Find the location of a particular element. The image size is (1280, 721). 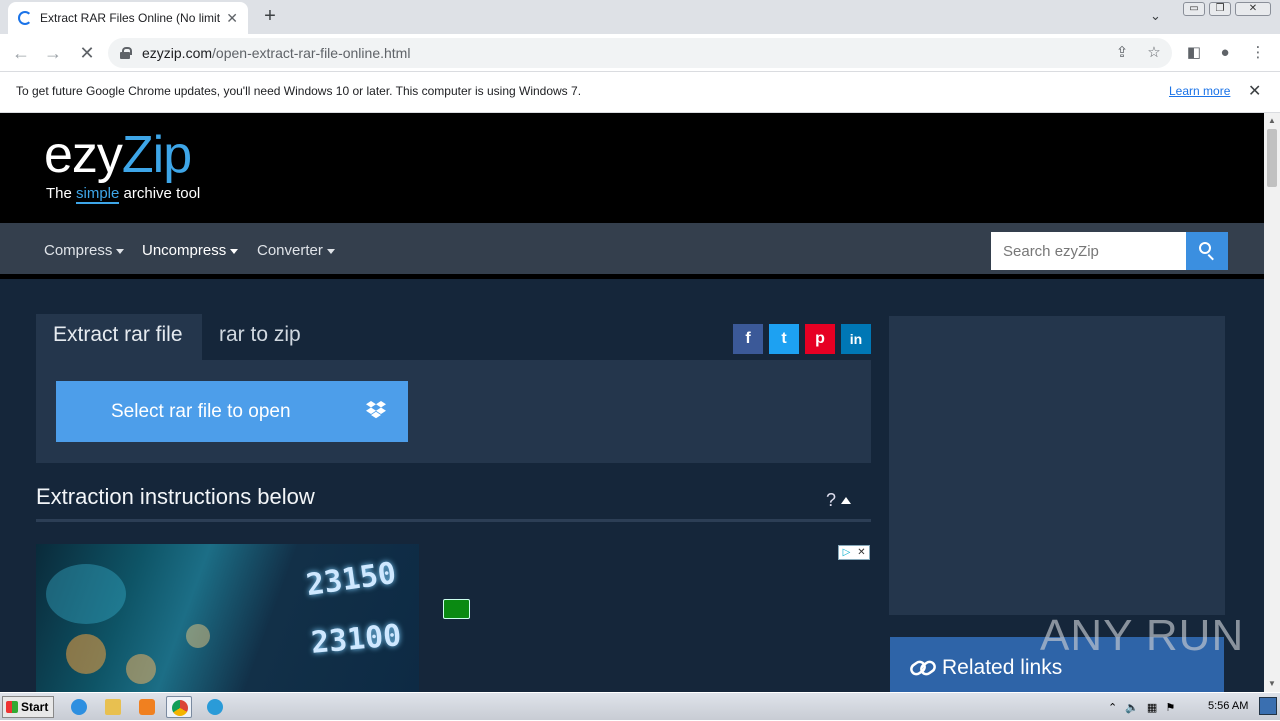

select-file-button: Select rar file to open is located at coordinates (232, 411).